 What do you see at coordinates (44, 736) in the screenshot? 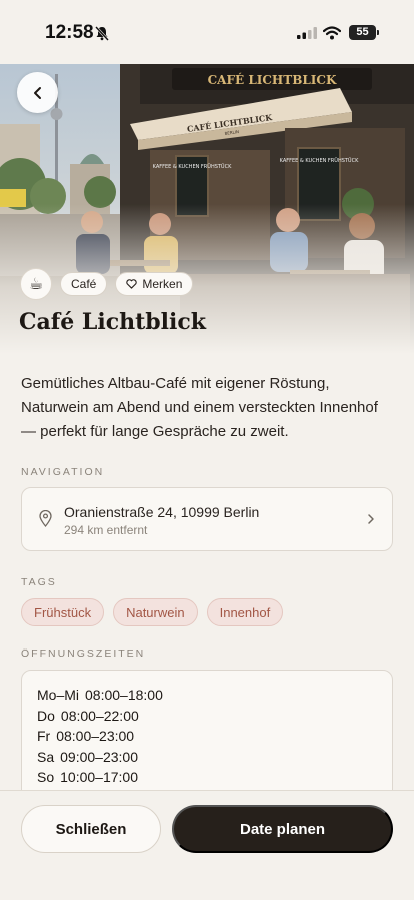
I see `hours-day: Fr` at bounding box center [44, 736].